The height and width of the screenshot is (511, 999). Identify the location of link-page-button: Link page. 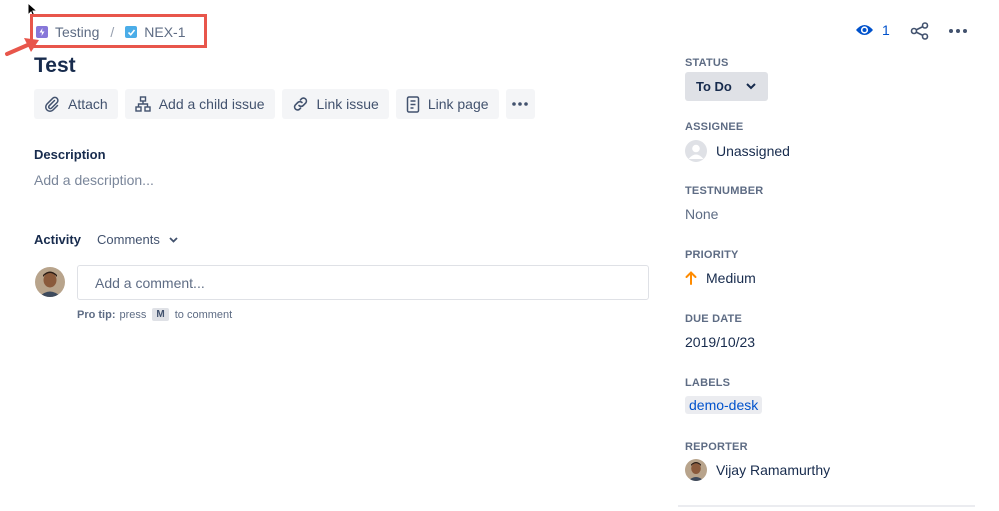
(447, 104).